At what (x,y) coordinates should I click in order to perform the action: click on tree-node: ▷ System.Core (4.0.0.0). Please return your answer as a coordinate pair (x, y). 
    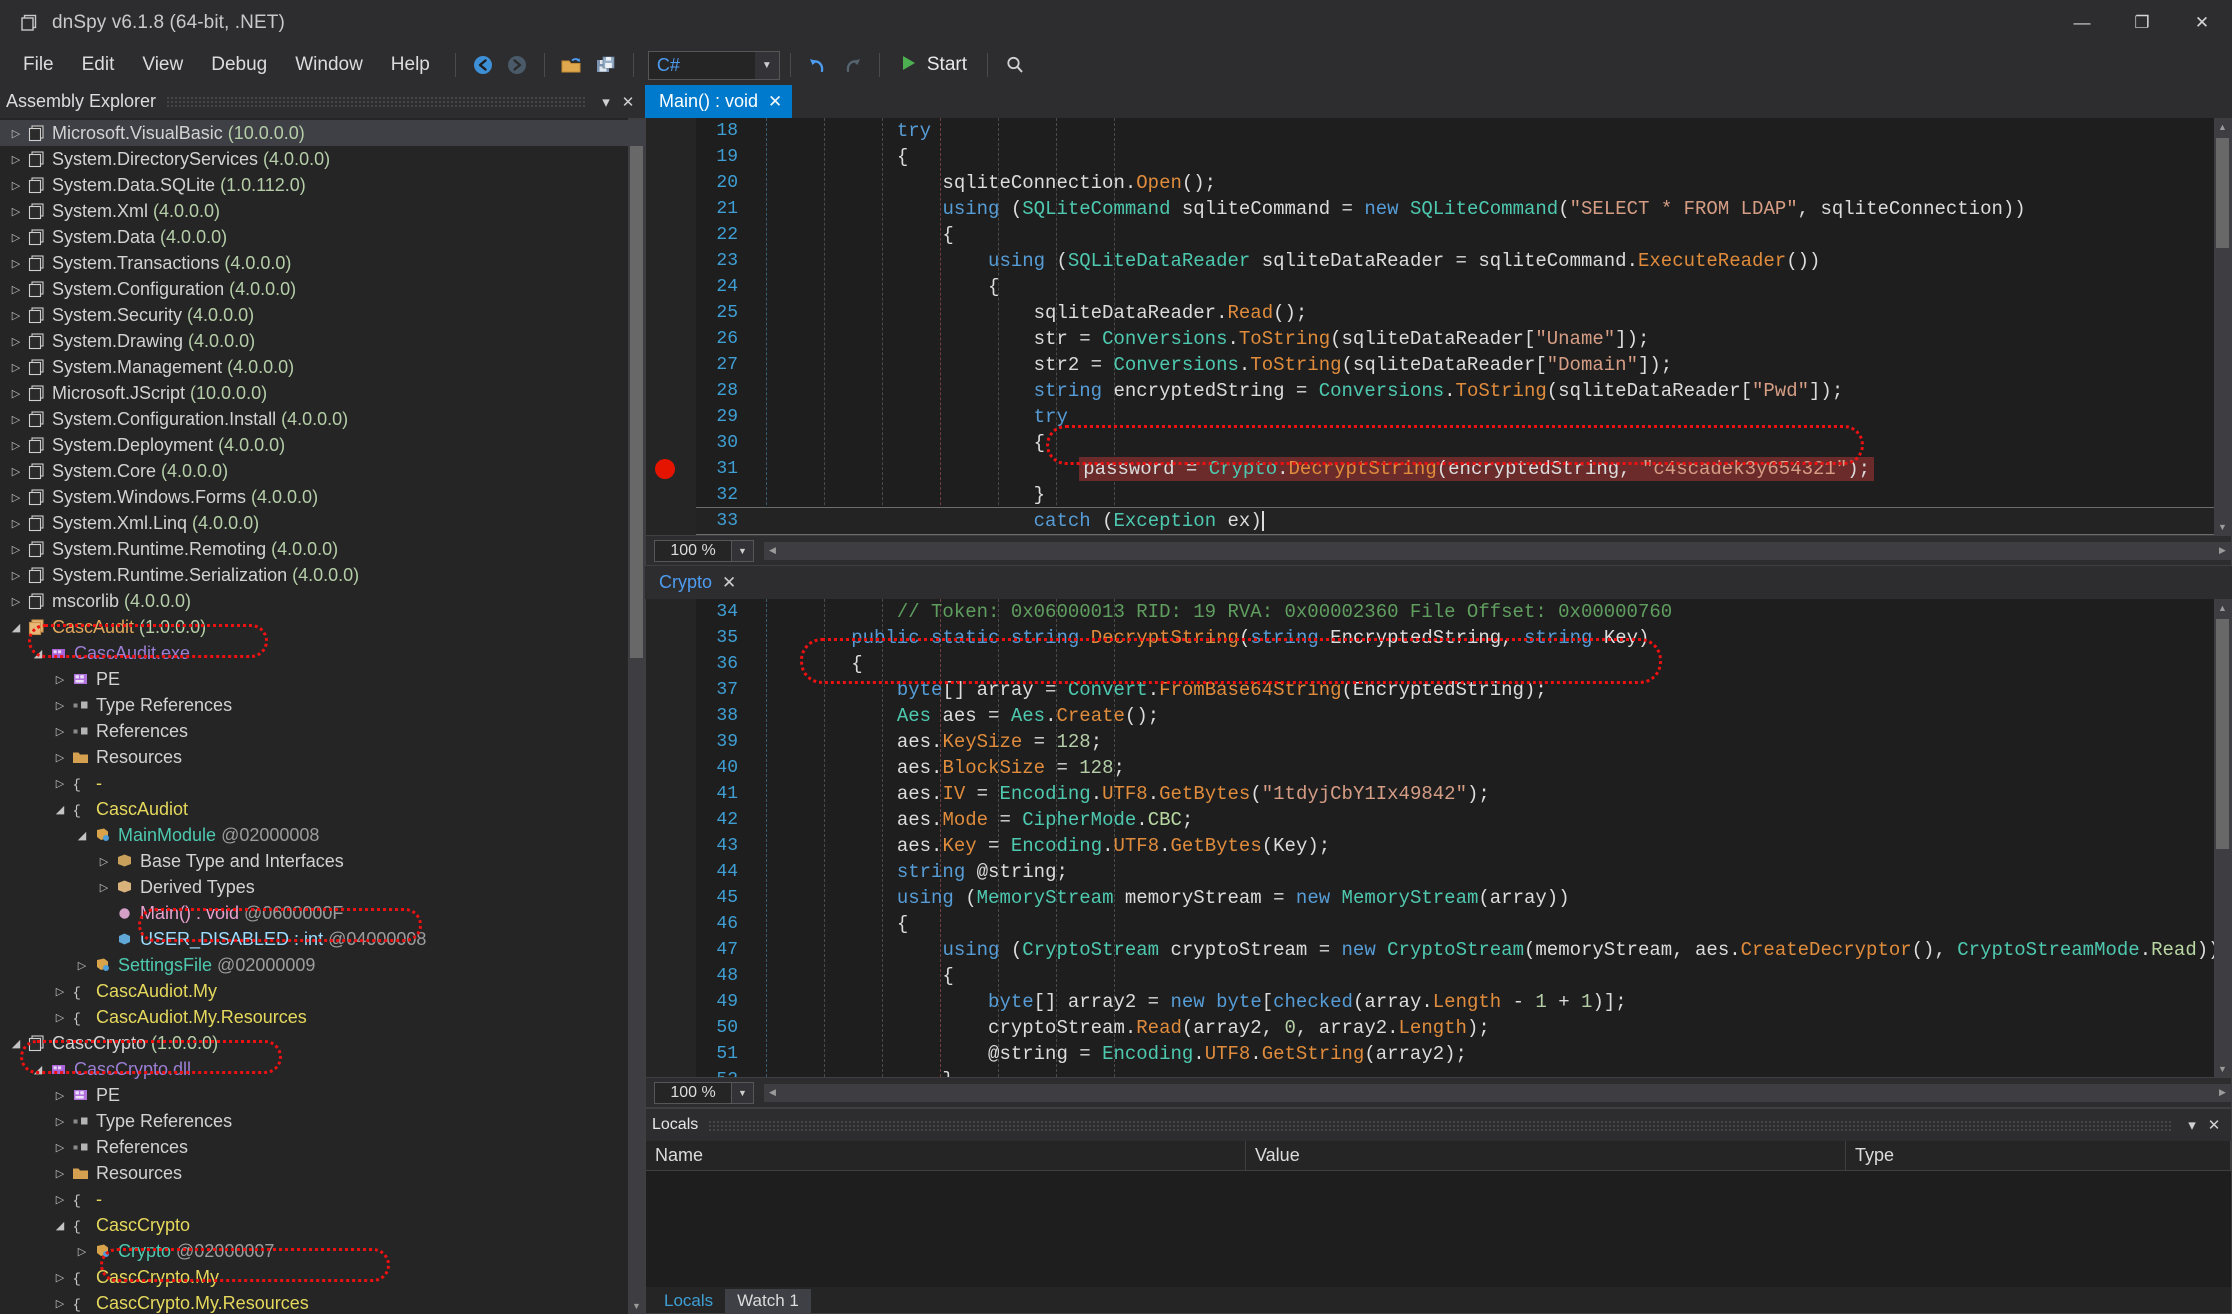
    Looking at the image, I should click on (322, 471).